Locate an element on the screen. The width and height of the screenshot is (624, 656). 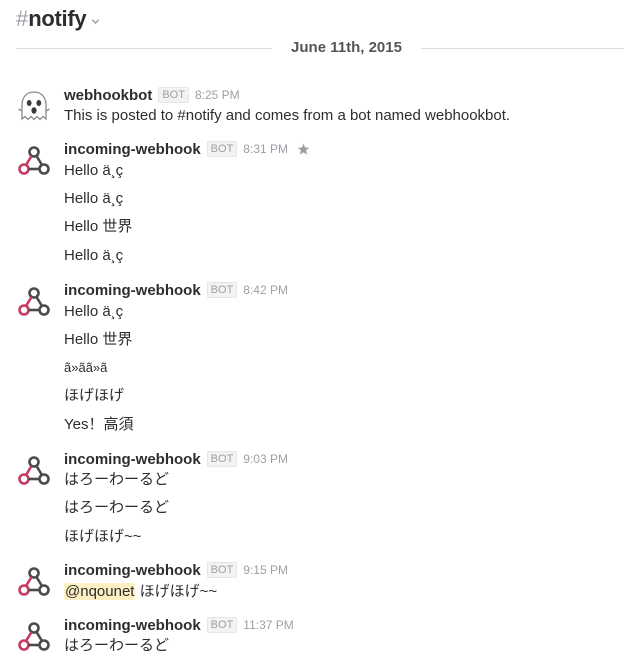
message-text: ほげほげ is located at coordinates (94, 395).